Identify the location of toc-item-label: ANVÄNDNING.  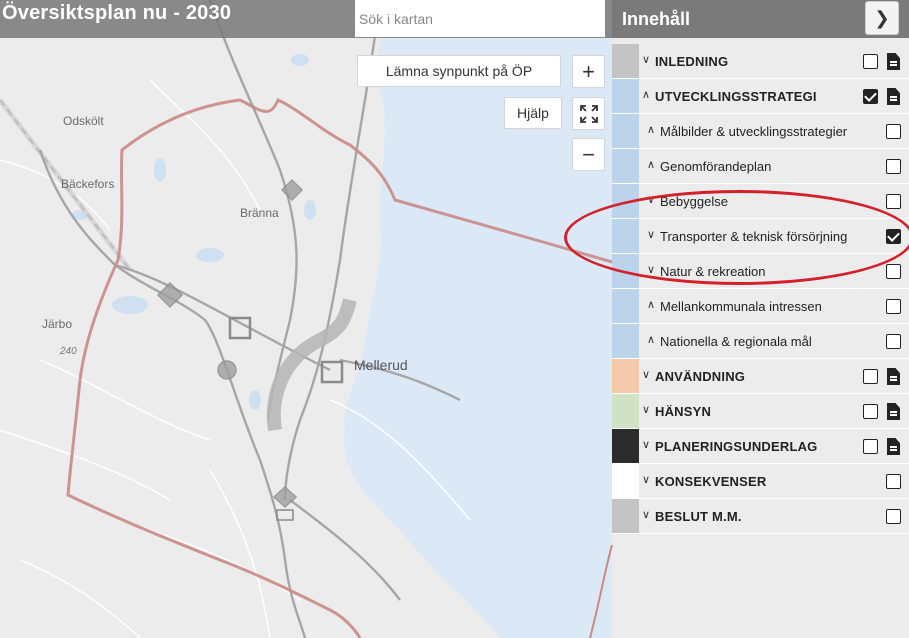
(700, 376).